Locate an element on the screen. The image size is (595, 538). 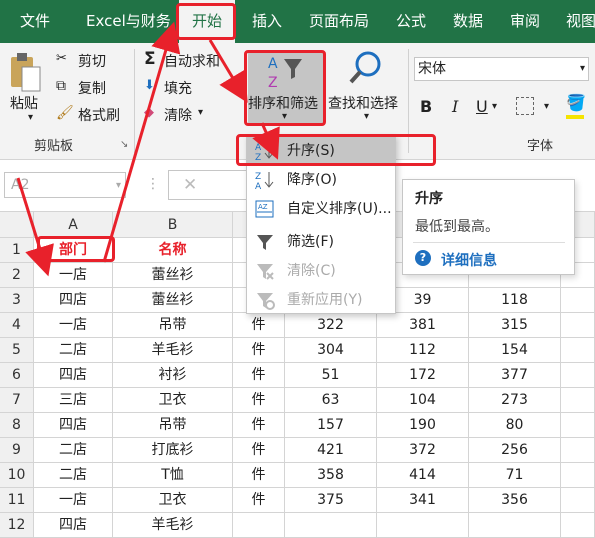
table-cell: 112 is located at coordinates (423, 350).